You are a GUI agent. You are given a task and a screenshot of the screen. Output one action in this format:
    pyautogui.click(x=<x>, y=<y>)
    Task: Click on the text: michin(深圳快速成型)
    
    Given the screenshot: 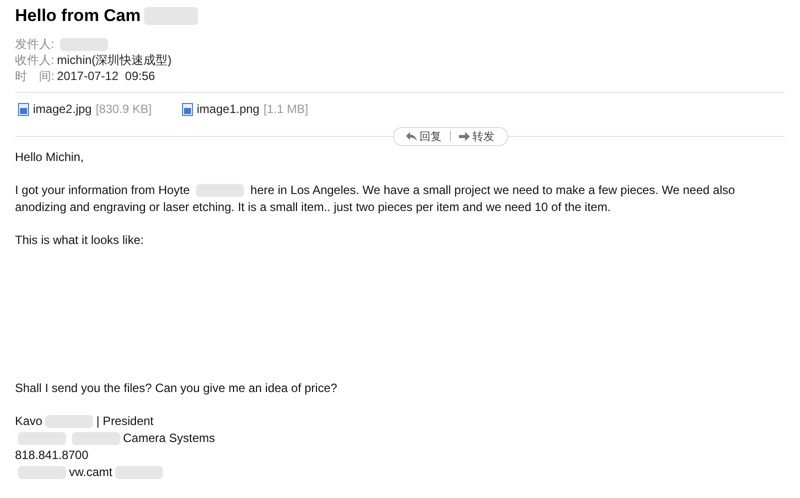 What is the action you would take?
    pyautogui.click(x=114, y=60)
    